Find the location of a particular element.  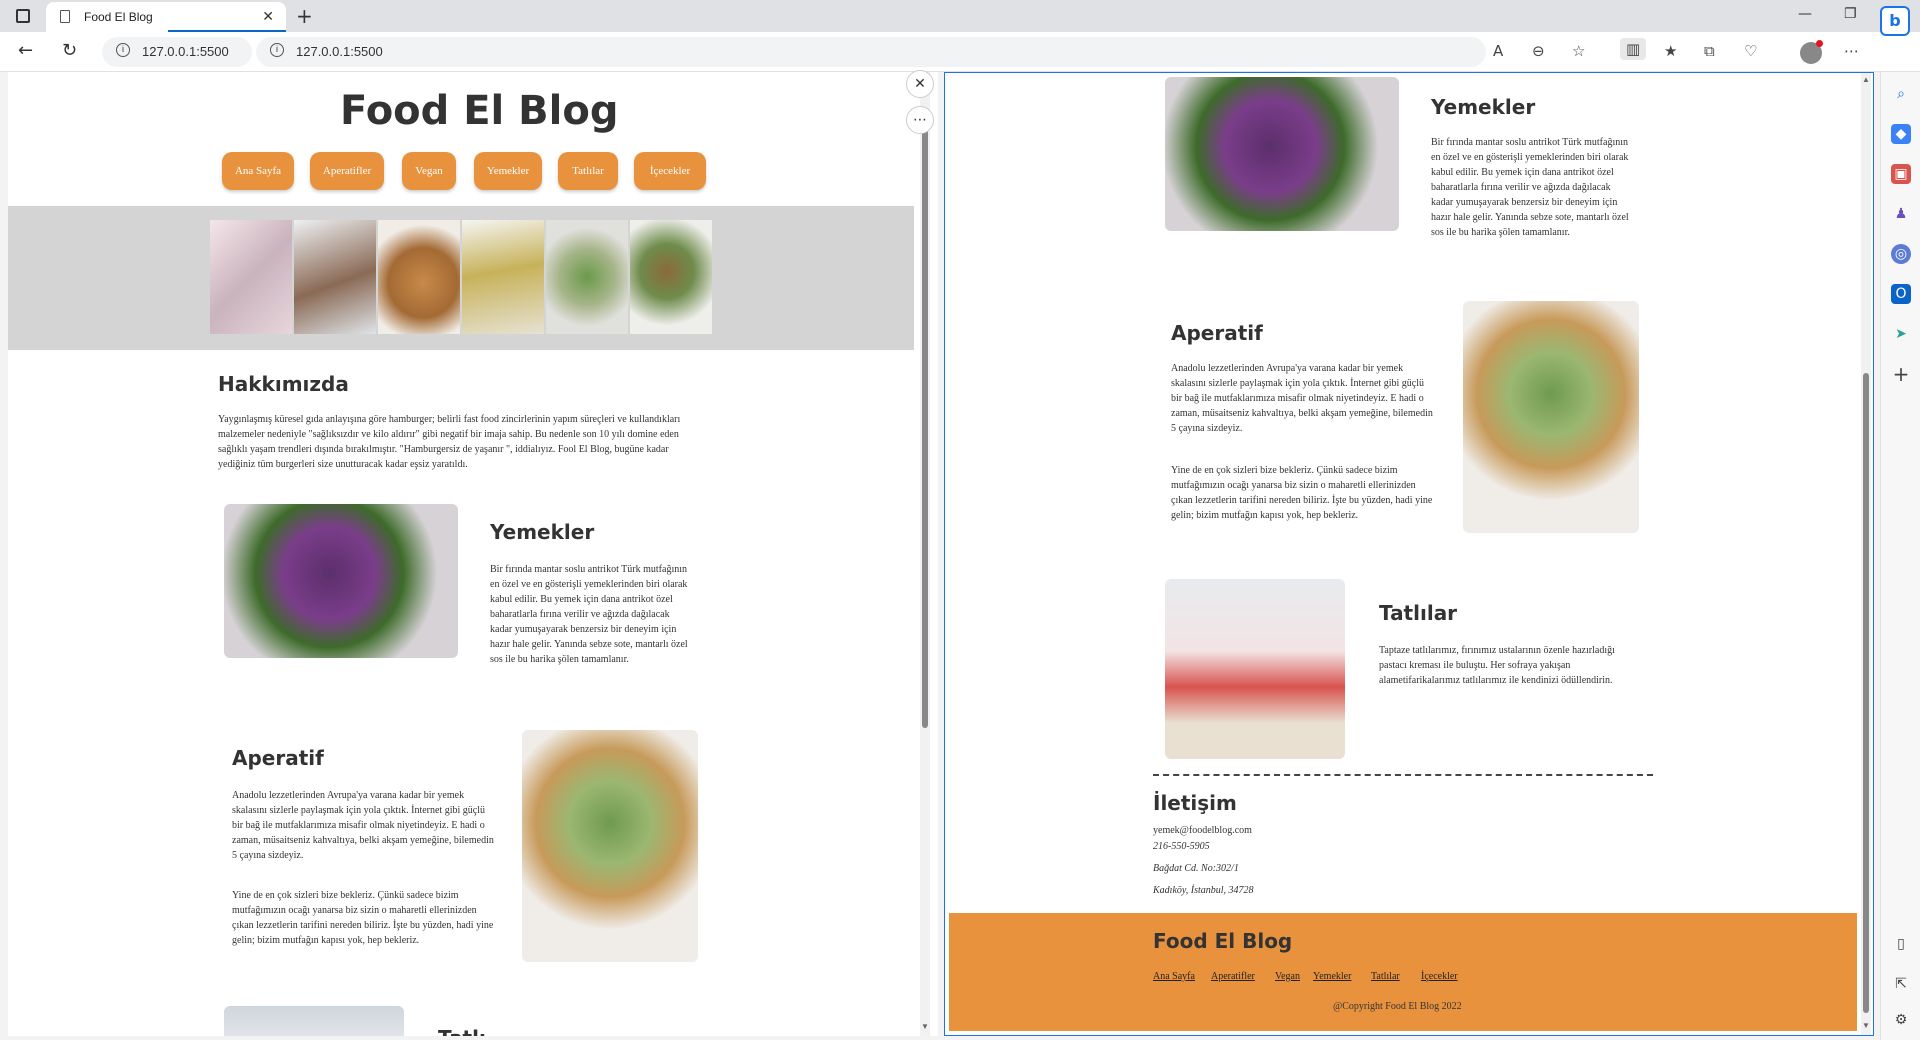

nav-yemekler: Yemekler is located at coordinates (508, 171).